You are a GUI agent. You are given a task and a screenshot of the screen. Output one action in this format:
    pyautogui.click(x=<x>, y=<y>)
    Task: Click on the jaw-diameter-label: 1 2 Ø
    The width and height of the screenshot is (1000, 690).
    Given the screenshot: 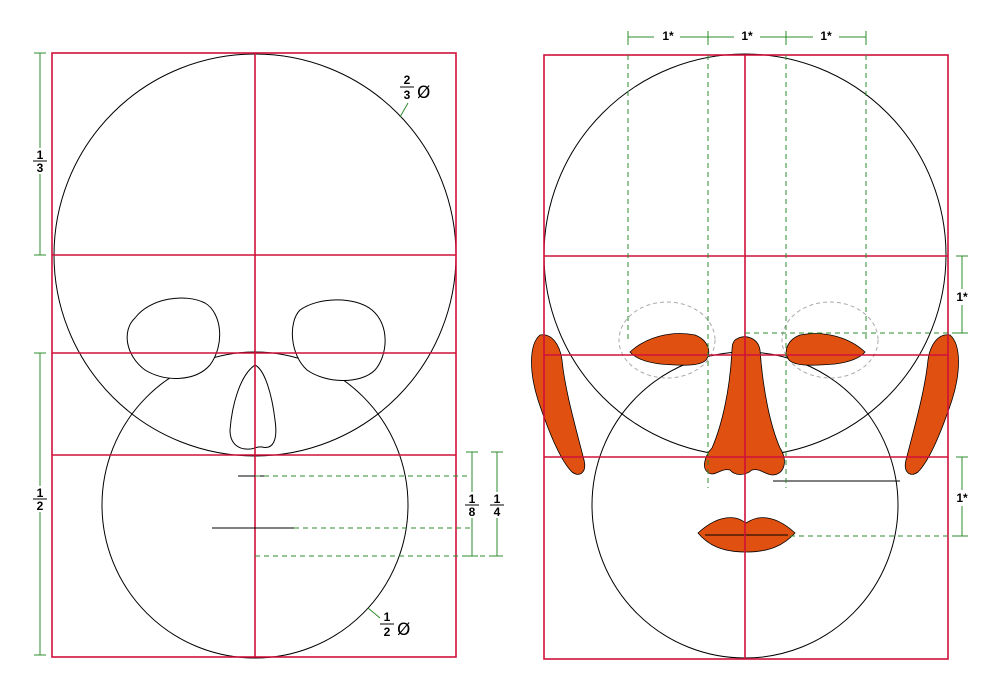 What is the action you would take?
    pyautogui.click(x=395, y=625)
    